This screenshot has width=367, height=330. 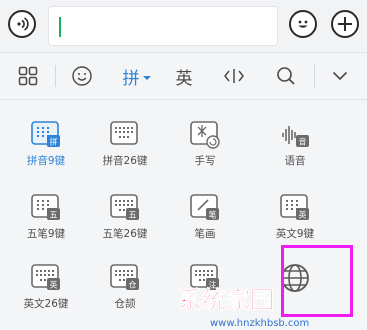 I want to click on input-method-icon: 注, so click(x=205, y=277).